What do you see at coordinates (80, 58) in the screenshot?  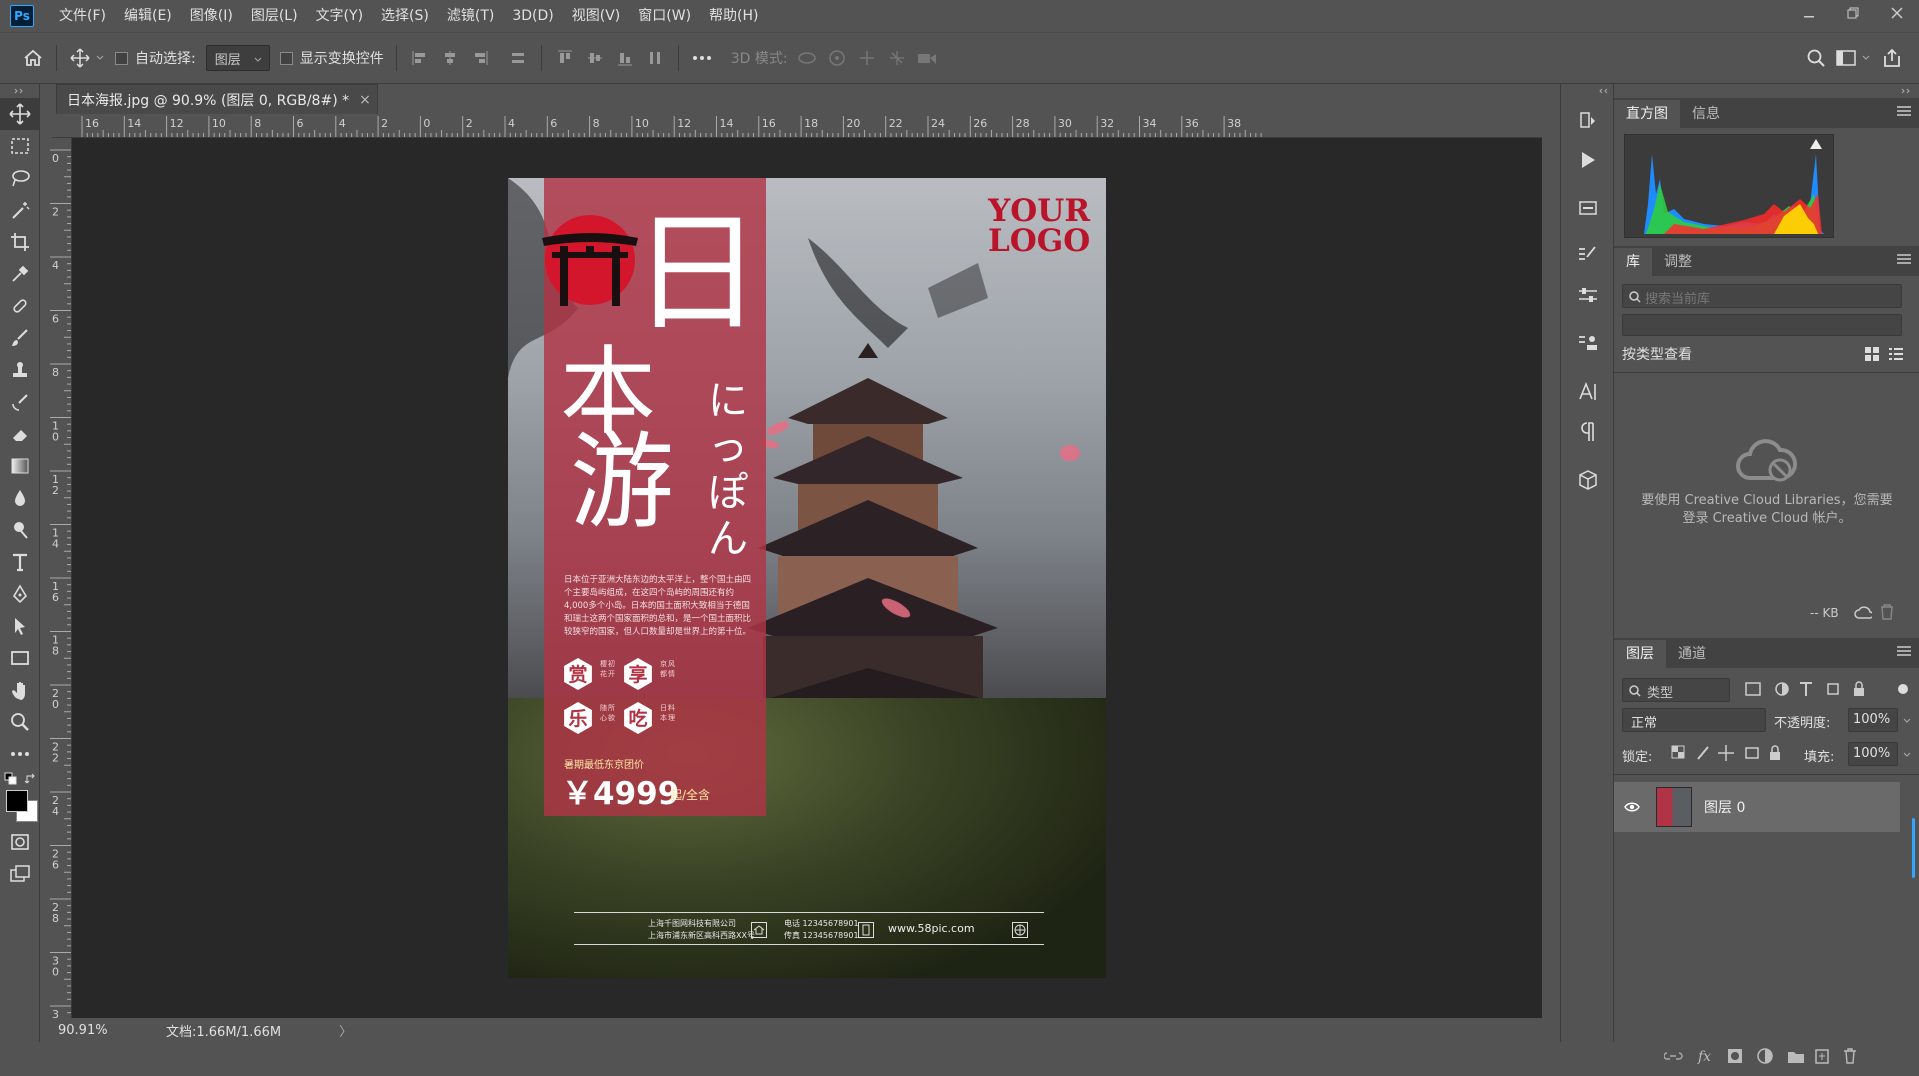 I see `move-tool-preset-icon` at bounding box center [80, 58].